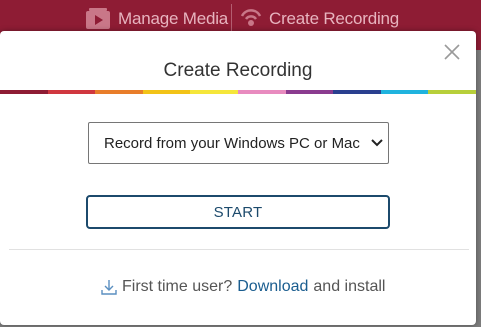 This screenshot has width=481, height=327. I want to click on download-icon, so click(109, 287).